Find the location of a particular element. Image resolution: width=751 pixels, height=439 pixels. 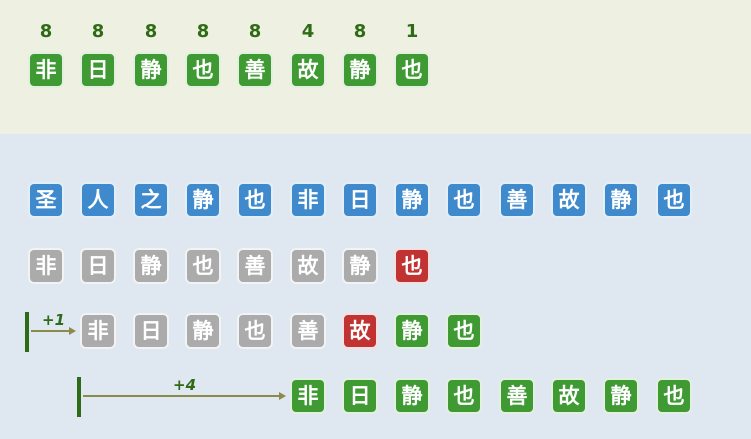

text-char: 非 is located at coordinates (308, 200).